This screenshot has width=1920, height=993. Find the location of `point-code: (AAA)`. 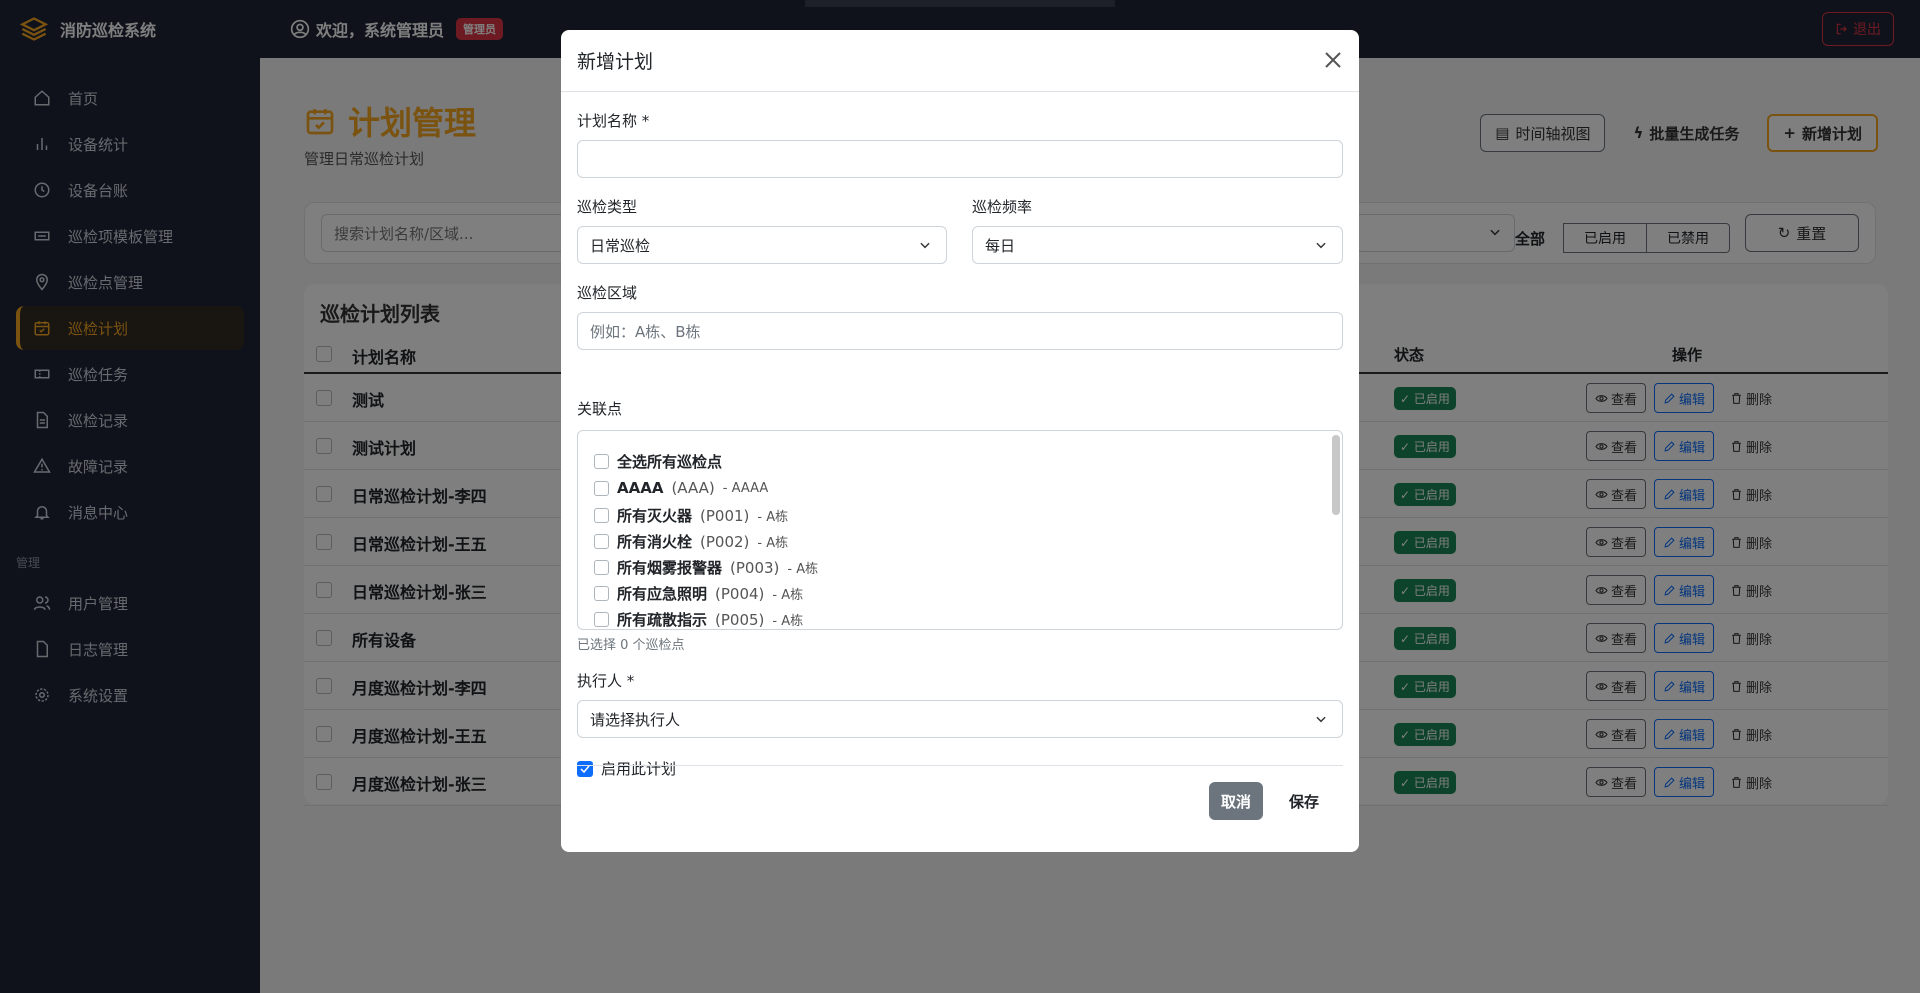

point-code: (AAA) is located at coordinates (693, 488).